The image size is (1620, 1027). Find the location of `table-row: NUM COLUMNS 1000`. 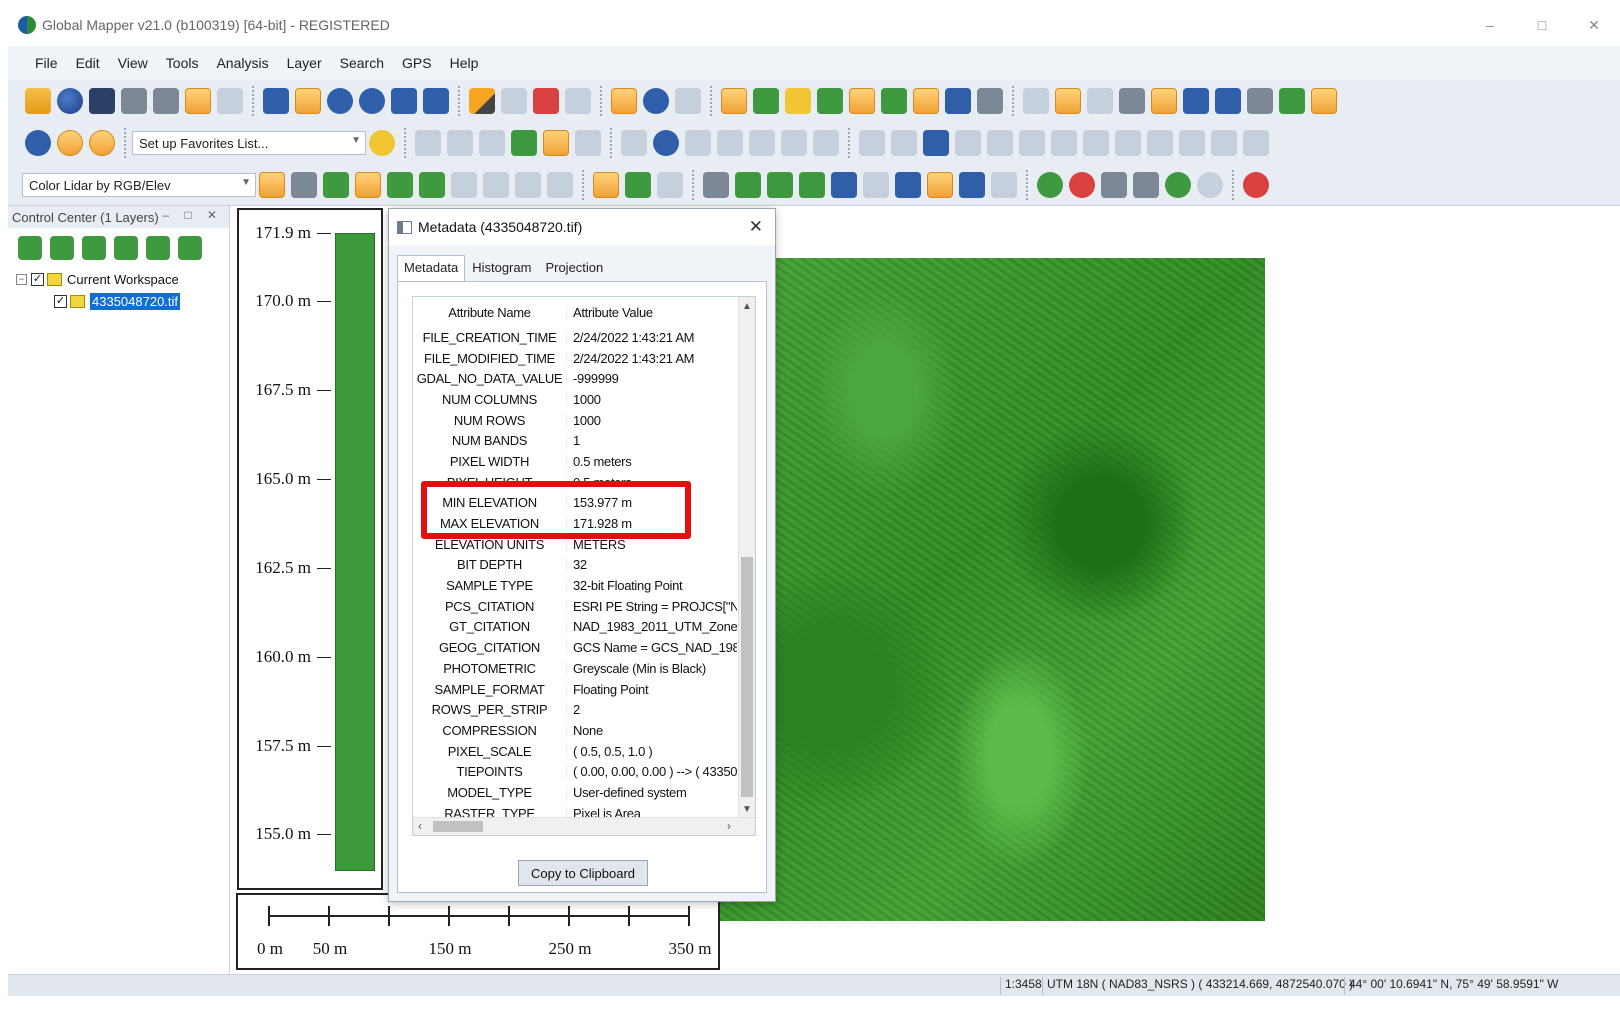

table-row: NUM COLUMNS 1000 is located at coordinates (584, 399).